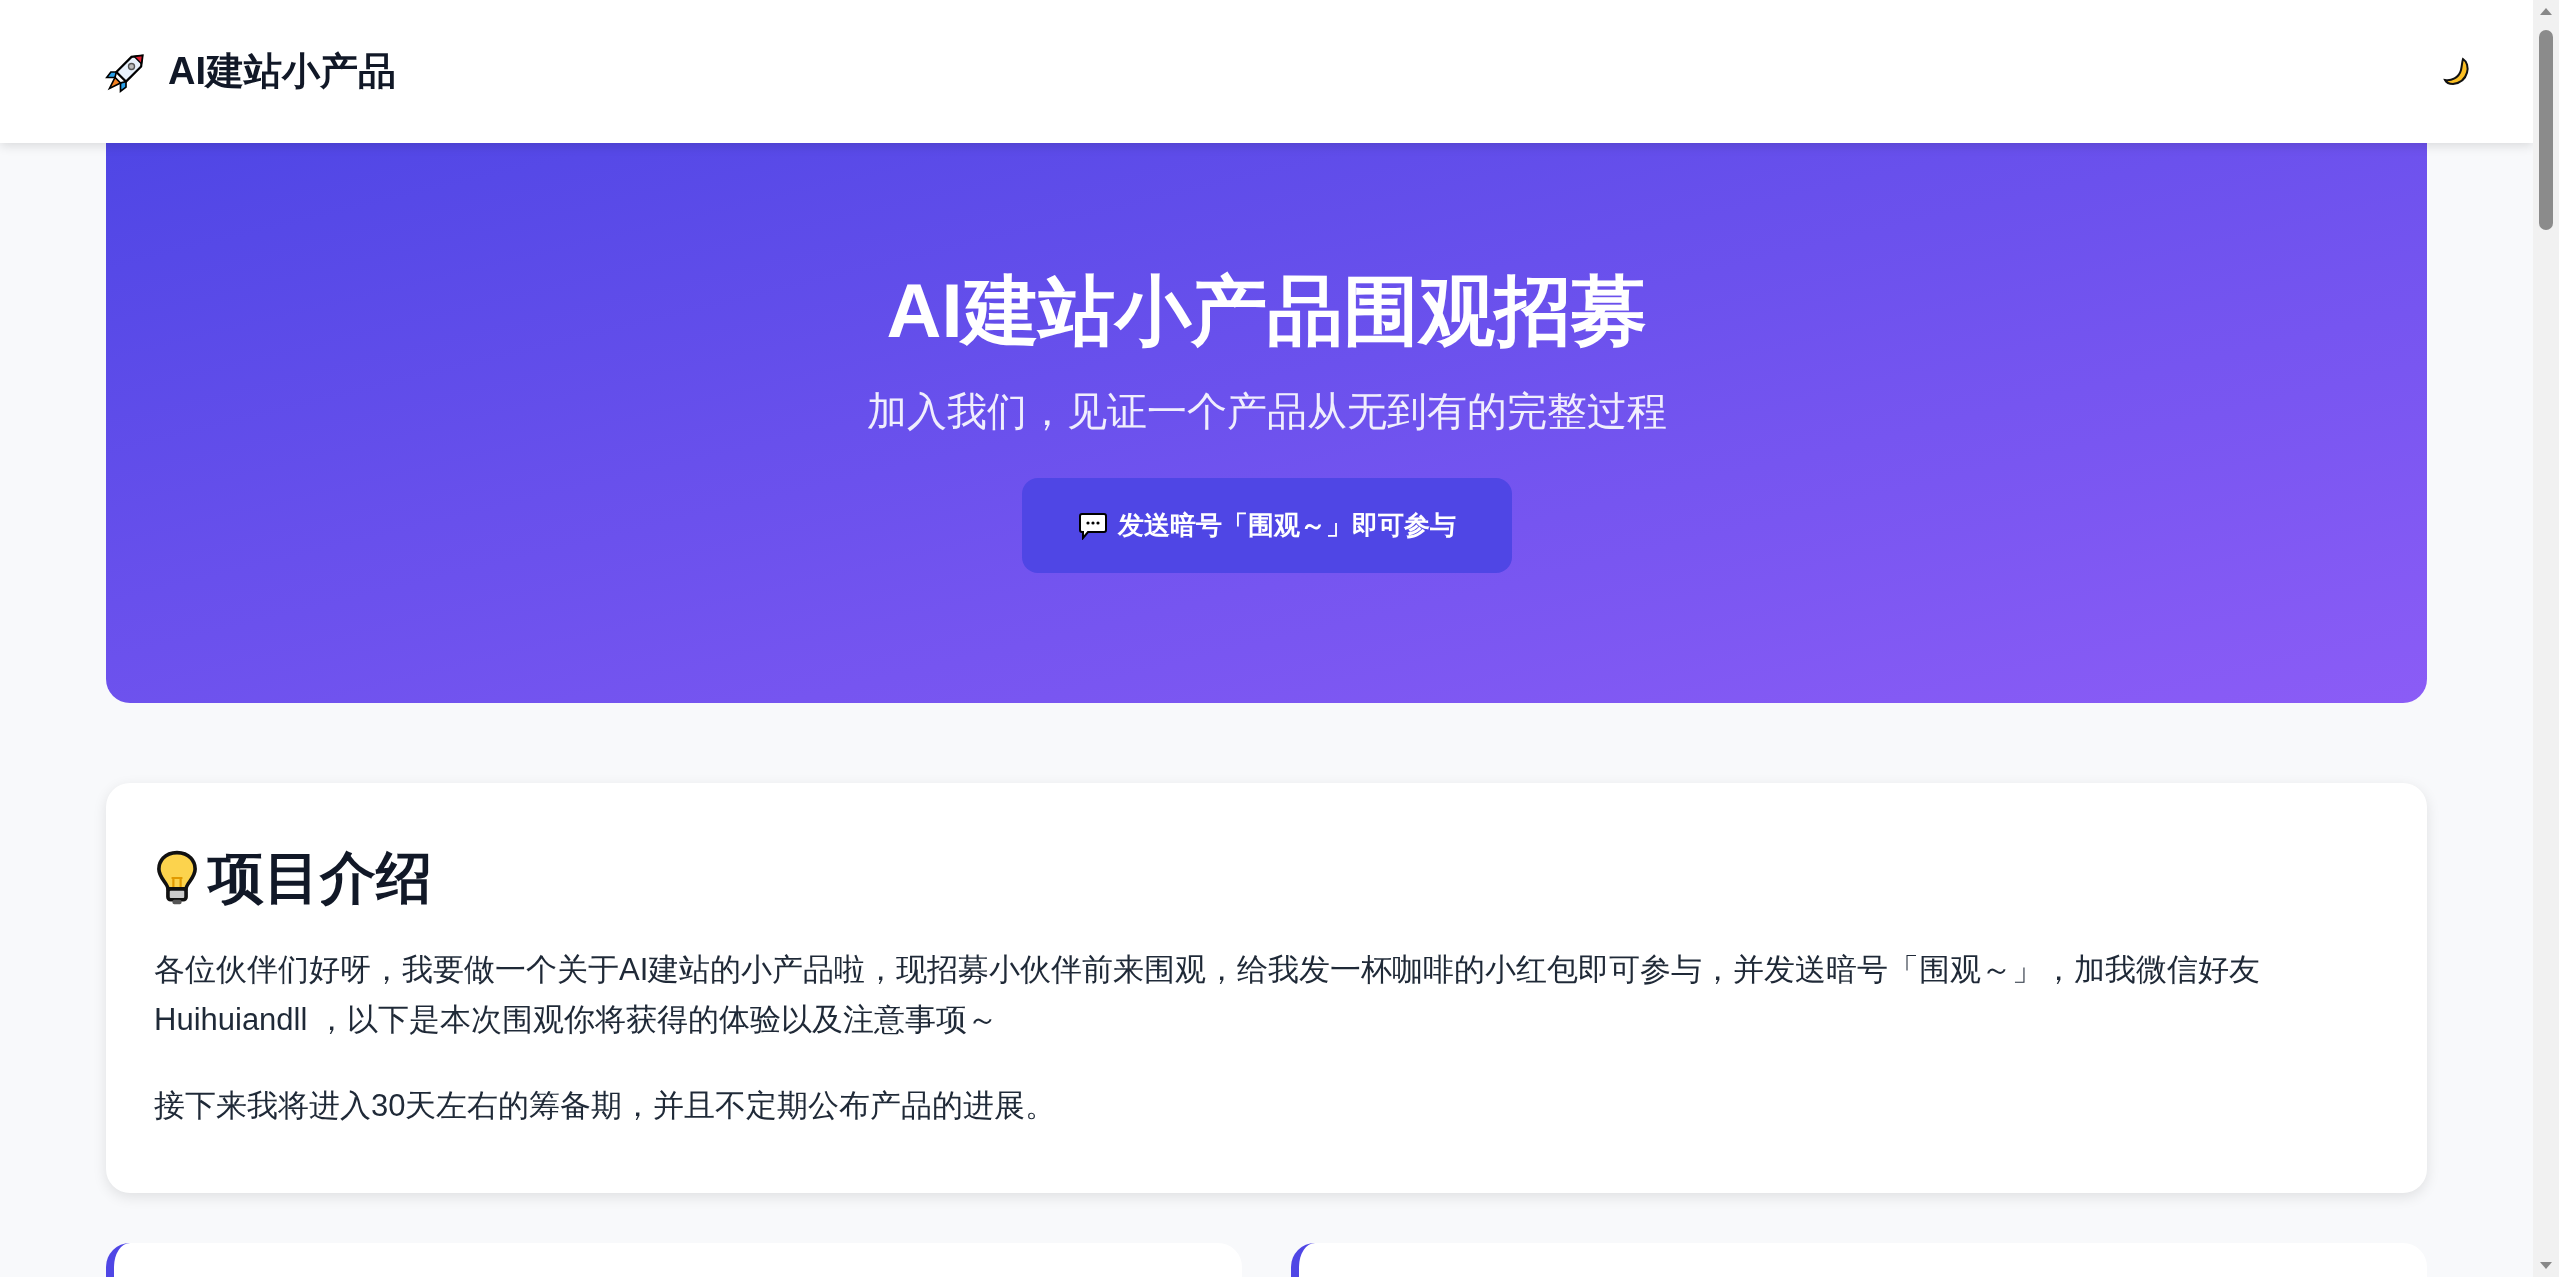  Describe the element at coordinates (282, 71) in the screenshot. I see `site-title: AI建站小产品` at that location.